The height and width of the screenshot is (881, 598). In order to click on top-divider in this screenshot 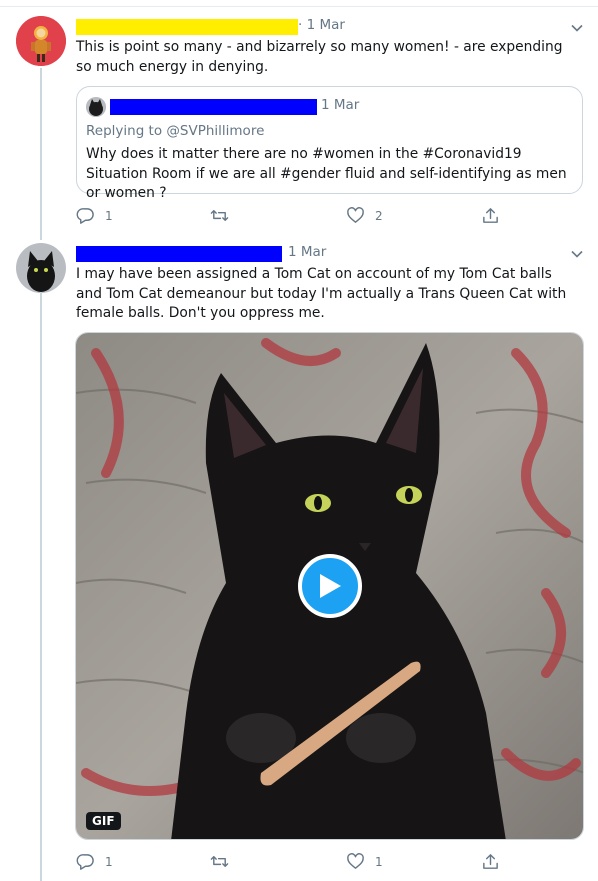, I will do `click(299, 3)`.